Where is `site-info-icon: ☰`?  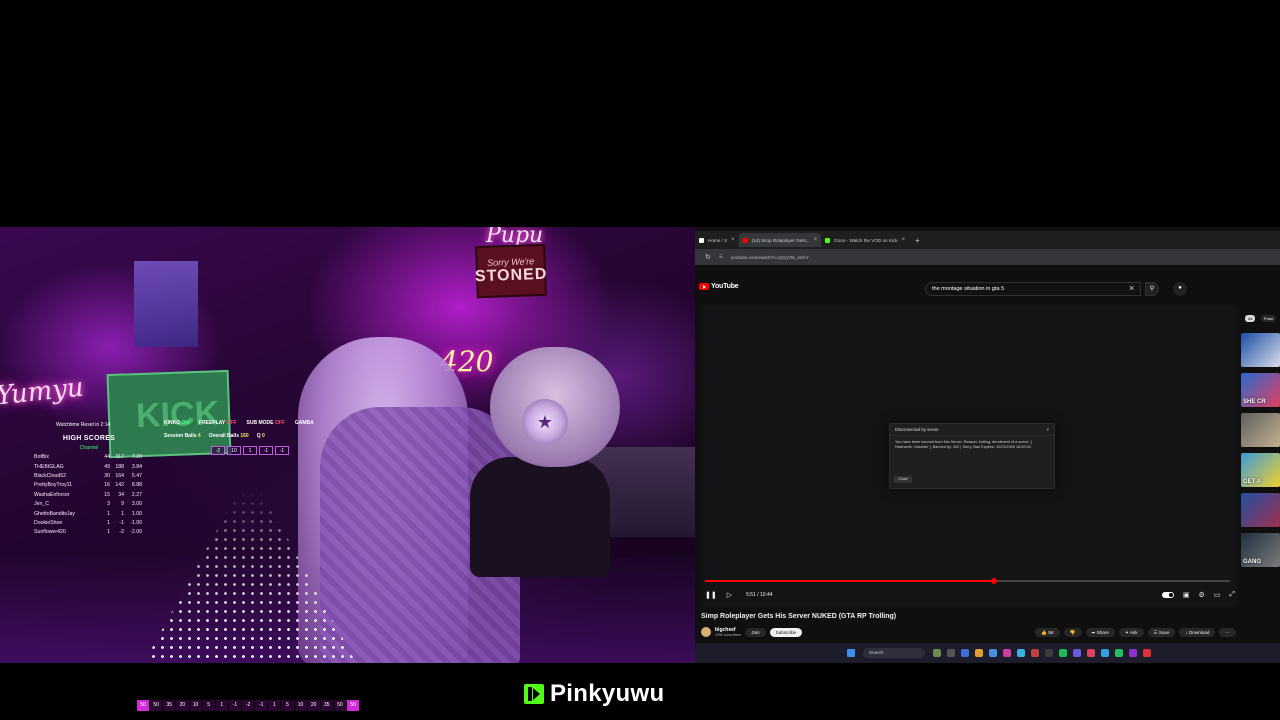
site-info-icon: ☰ is located at coordinates (721, 257).